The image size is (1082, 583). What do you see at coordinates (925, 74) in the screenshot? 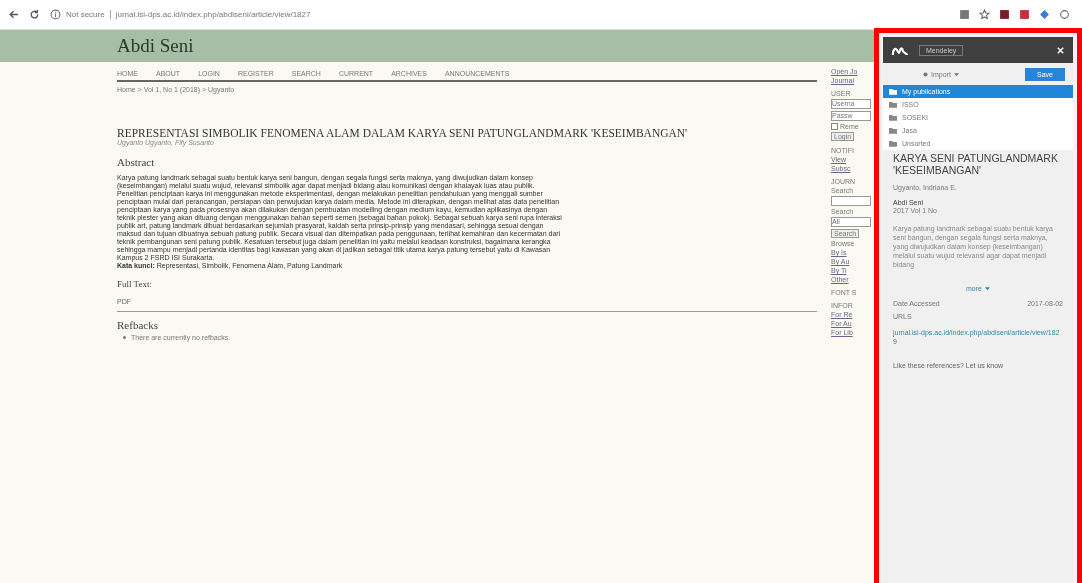
I see `dot-icon` at bounding box center [925, 74].